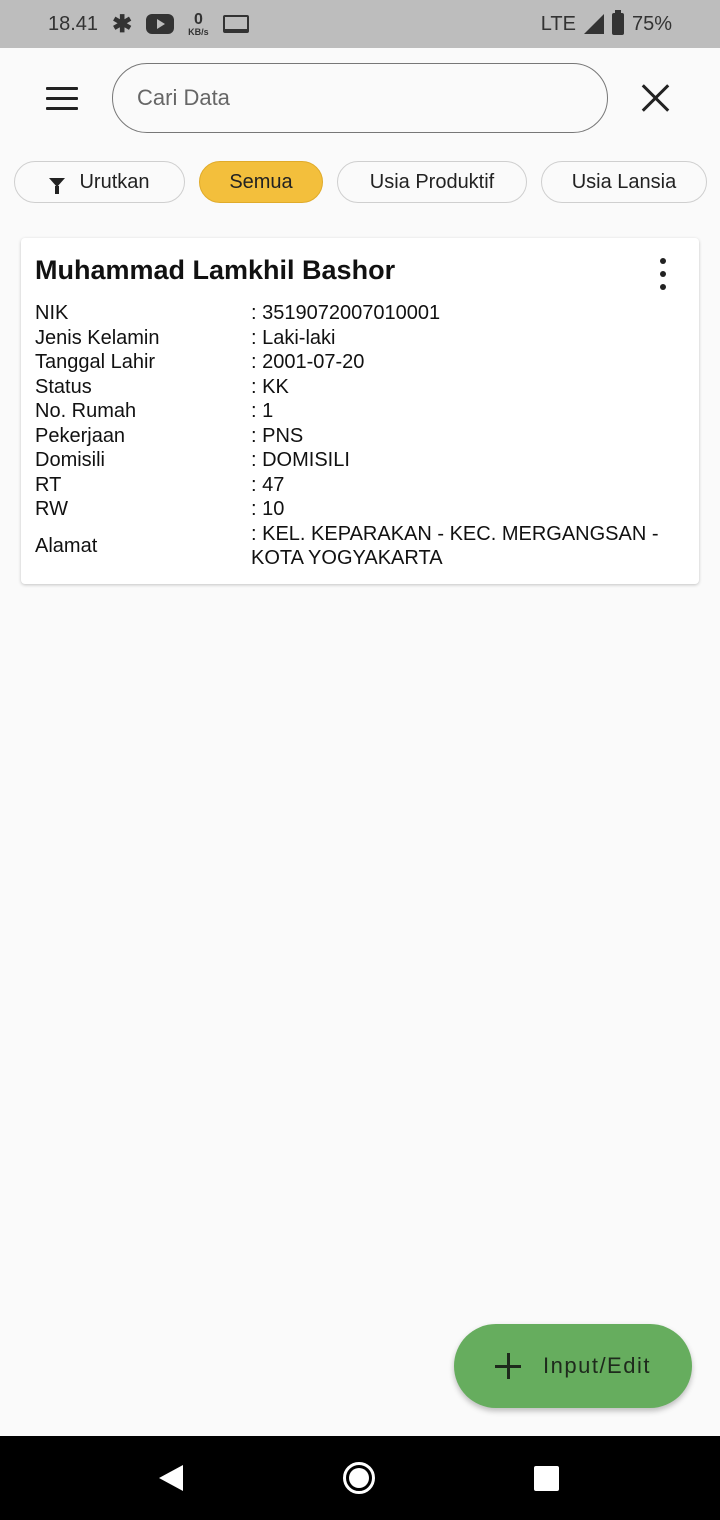 The width and height of the screenshot is (720, 1520). What do you see at coordinates (360, 509) in the screenshot?
I see `field-row: RW : 10` at bounding box center [360, 509].